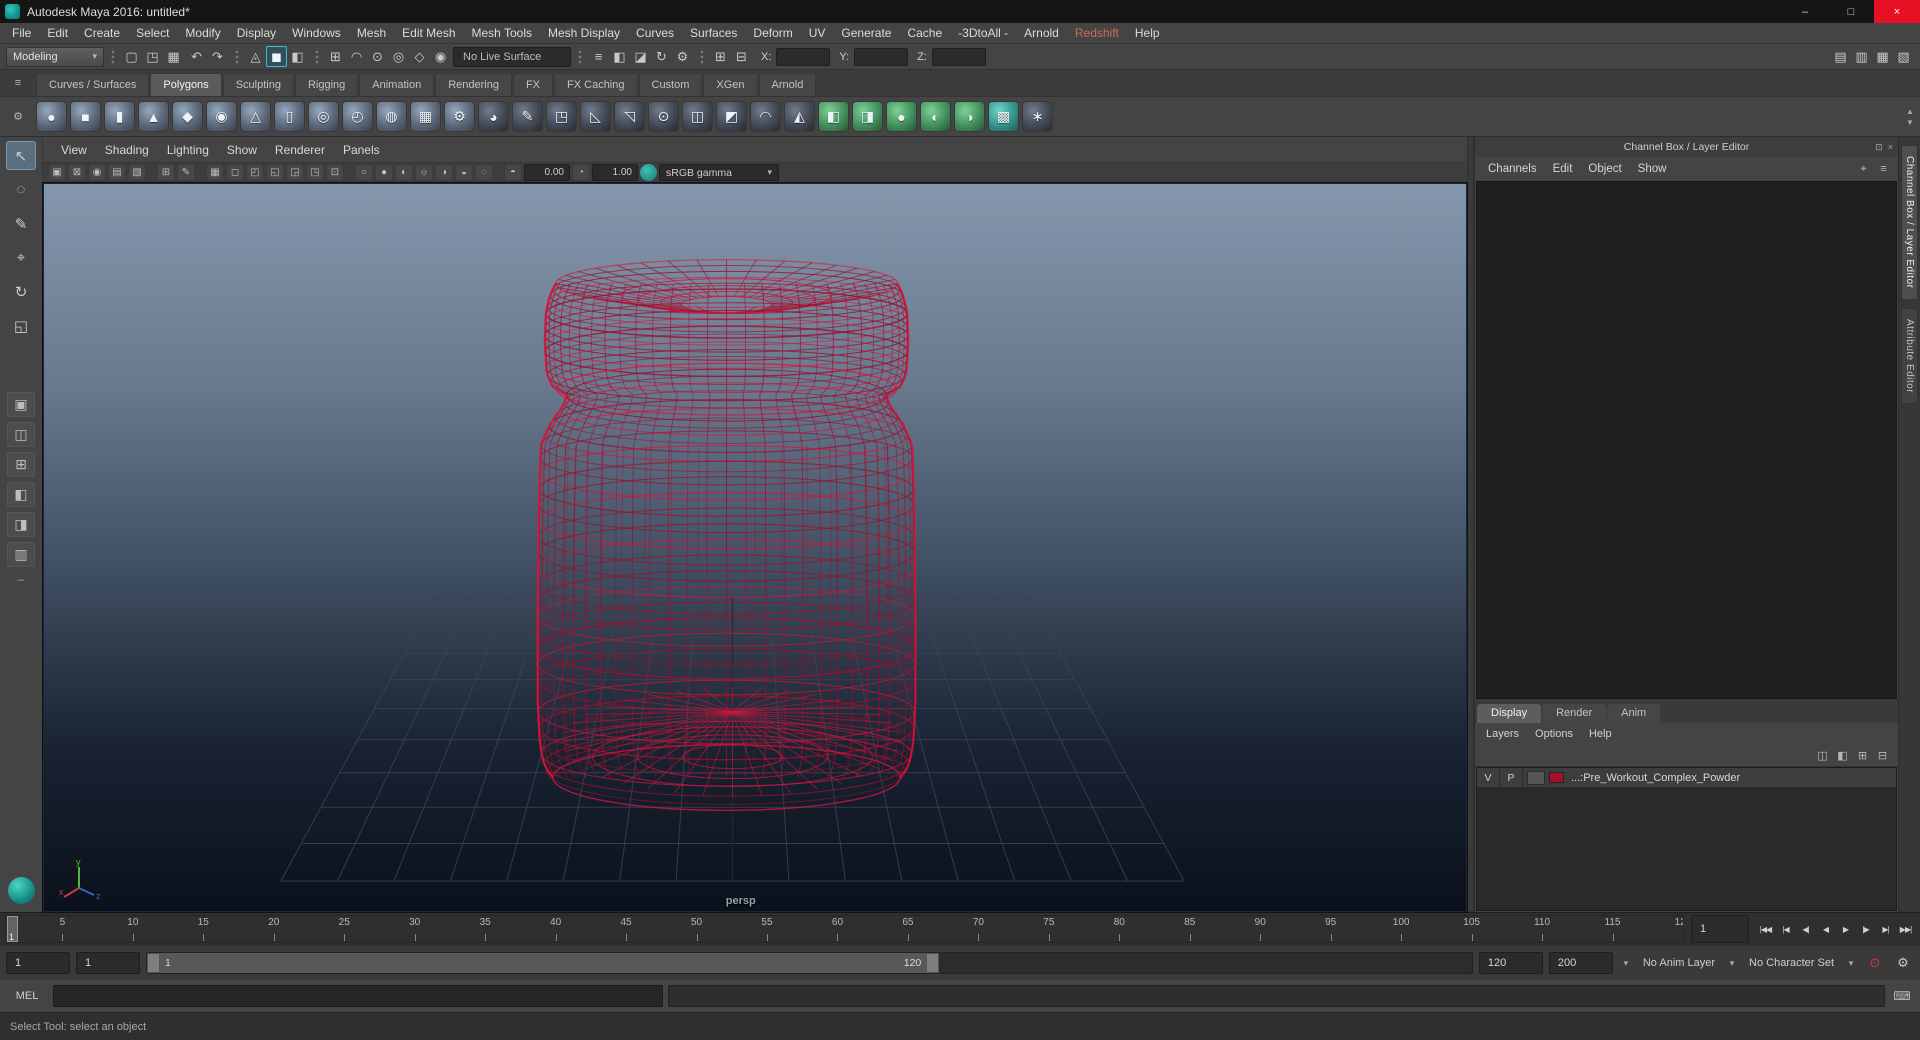 This screenshot has height=1040, width=1920. Describe the element at coordinates (1882, 755) in the screenshot. I see `create-layer-from-selected-icon: ⊟` at that location.